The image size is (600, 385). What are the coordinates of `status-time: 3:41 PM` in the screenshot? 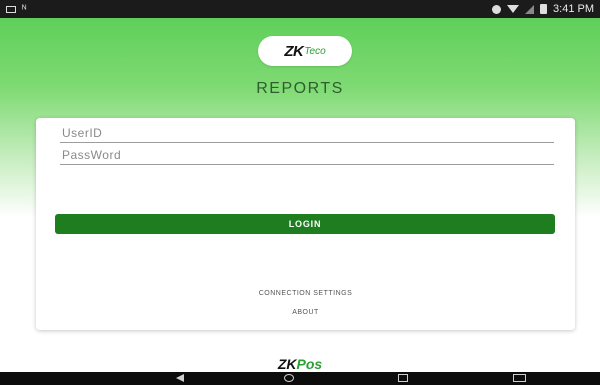 It's located at (573, 9).